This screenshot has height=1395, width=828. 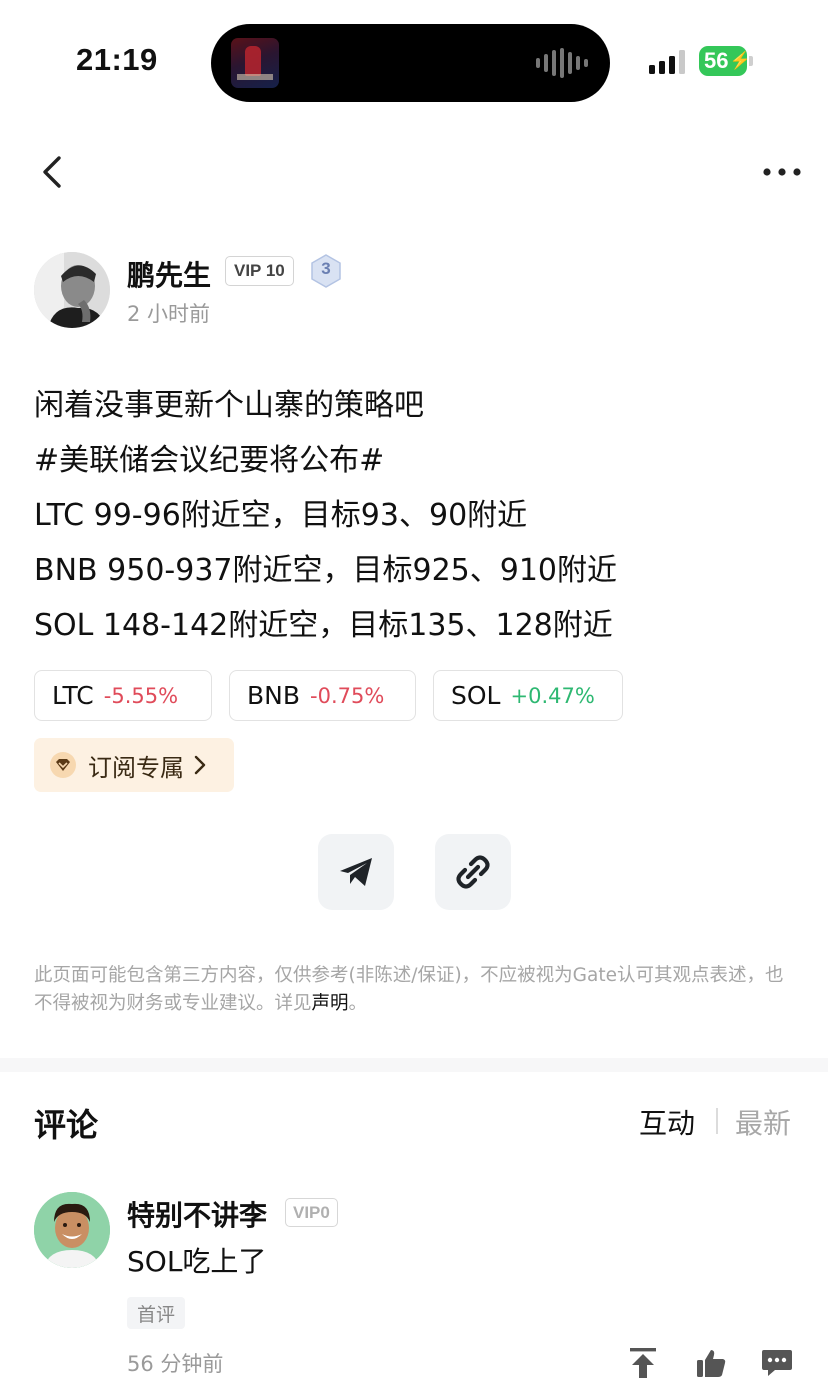 What do you see at coordinates (156, 1313) in the screenshot?
I see `first-comment-badge: 首评` at bounding box center [156, 1313].